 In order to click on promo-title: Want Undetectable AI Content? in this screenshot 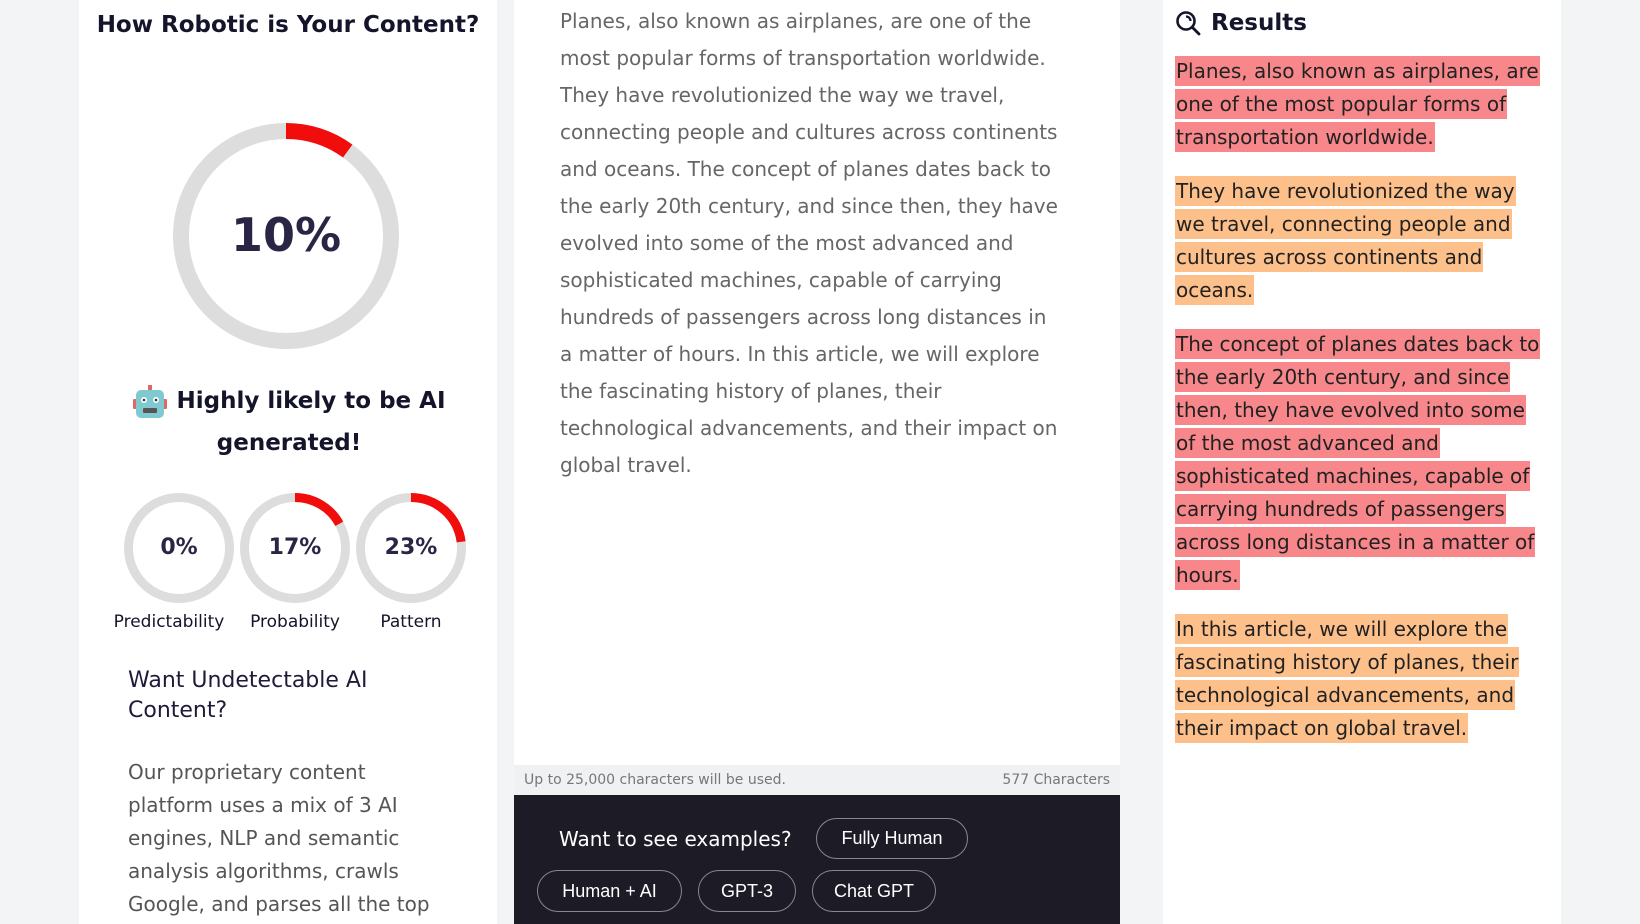, I will do `click(248, 695)`.